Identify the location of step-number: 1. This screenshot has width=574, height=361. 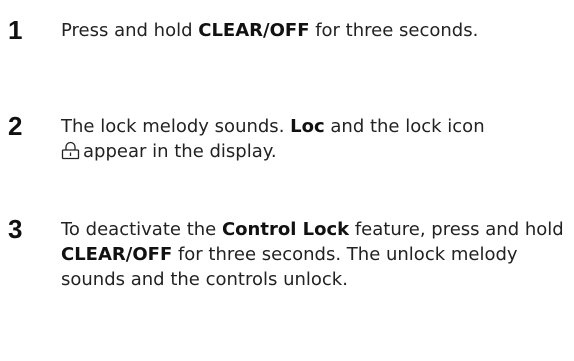
(15, 30).